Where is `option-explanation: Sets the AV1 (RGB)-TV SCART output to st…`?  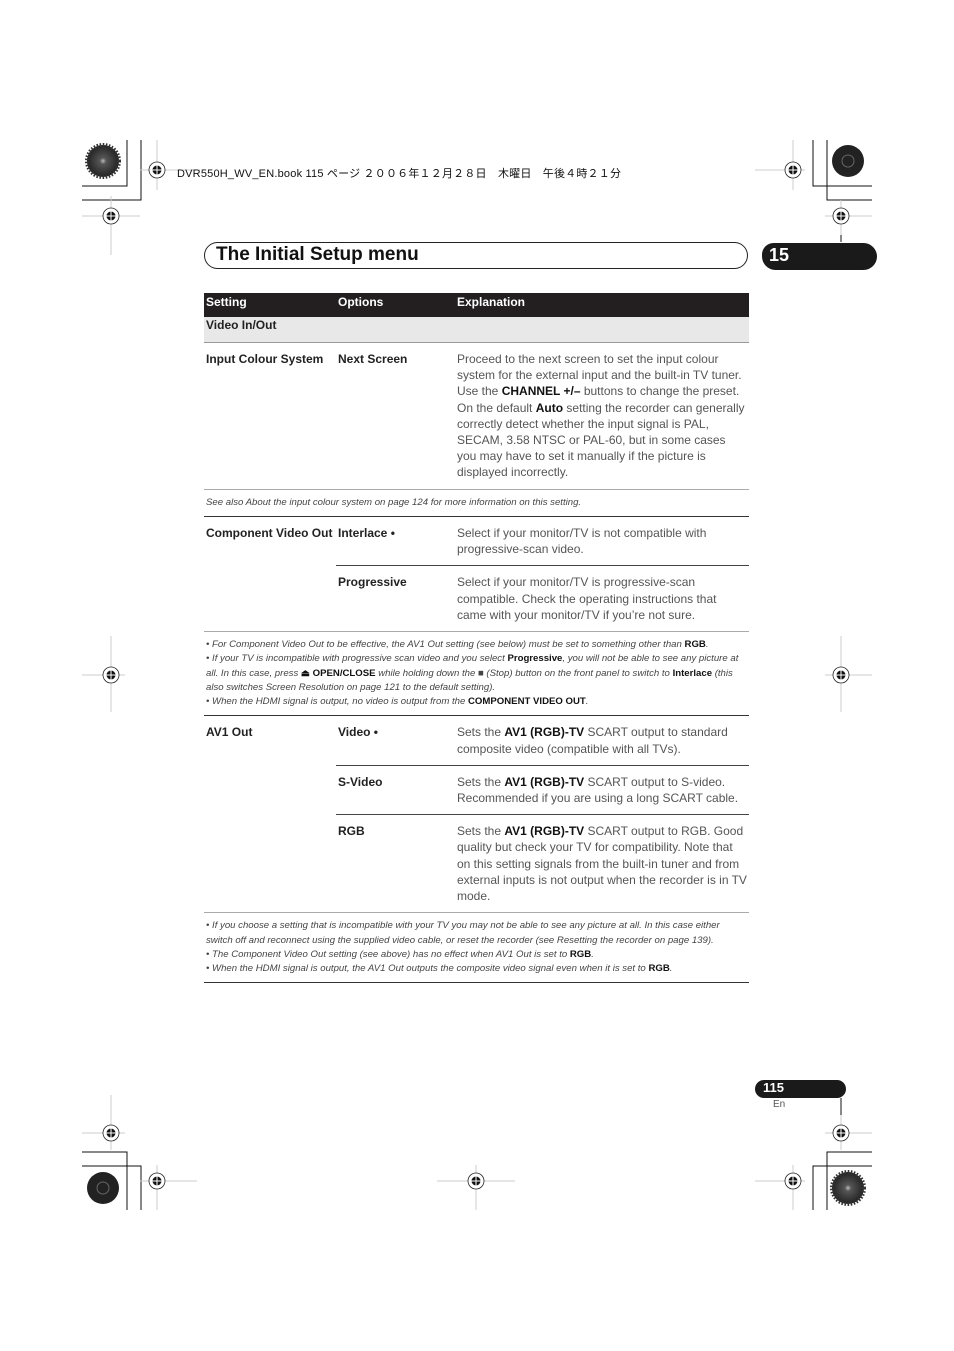 option-explanation: Sets the AV1 (RGB)-TV SCART output to st… is located at coordinates (602, 740).